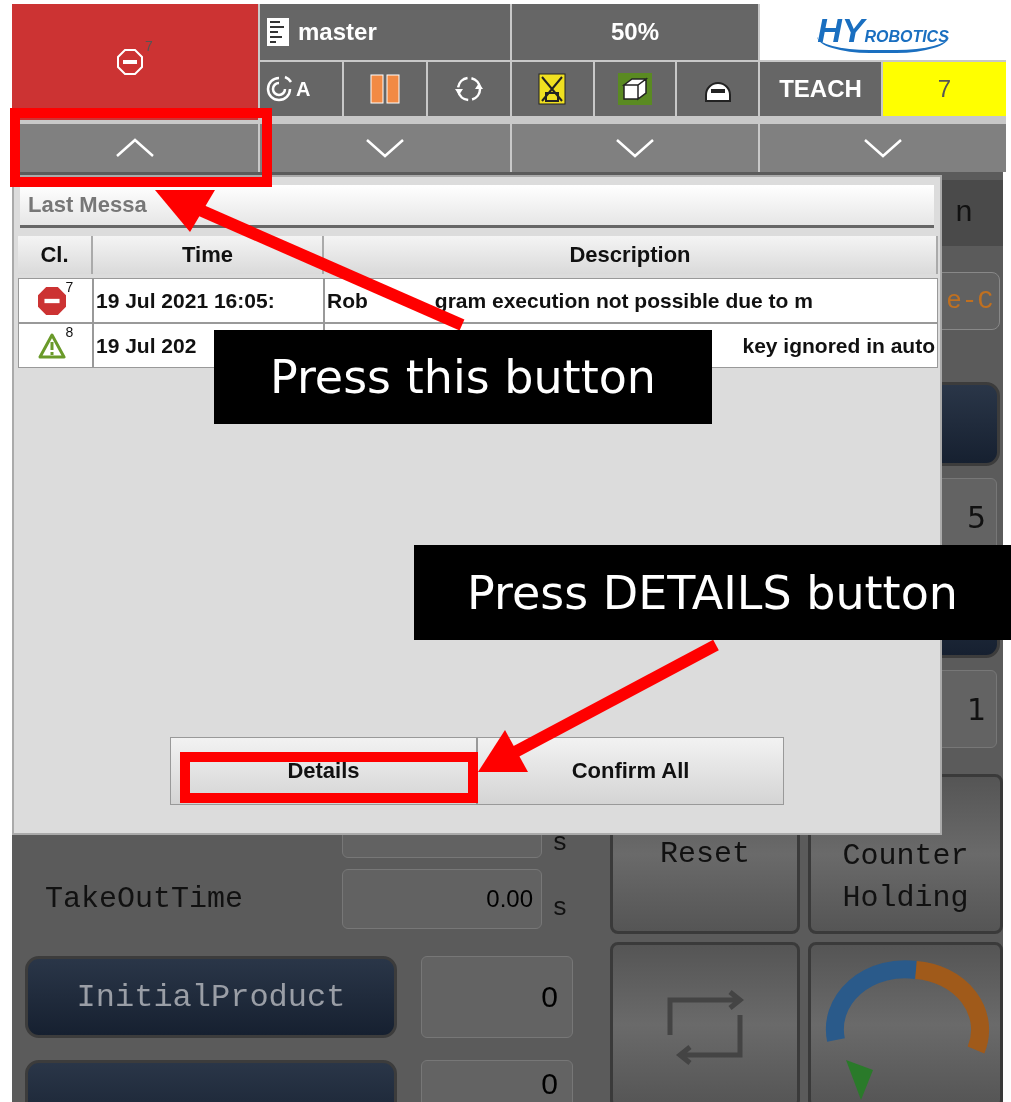 This screenshot has height=1102, width=1011. What do you see at coordinates (634, 32) in the screenshot?
I see `override-value: 50%` at bounding box center [634, 32].